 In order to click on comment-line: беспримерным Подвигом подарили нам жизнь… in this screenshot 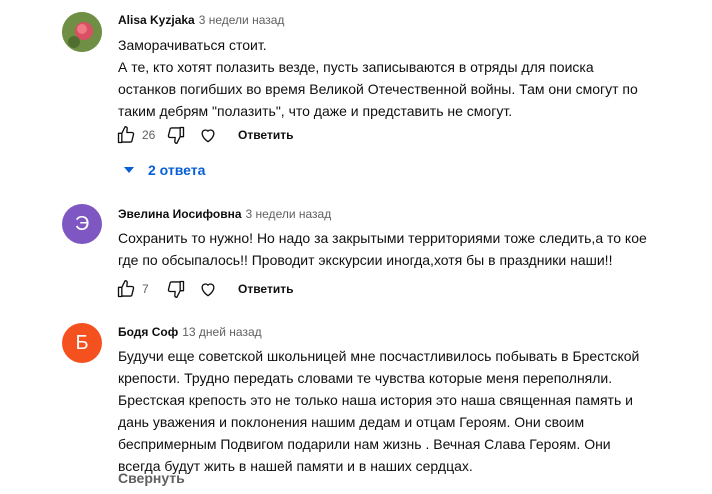, I will do `click(364, 444)`.